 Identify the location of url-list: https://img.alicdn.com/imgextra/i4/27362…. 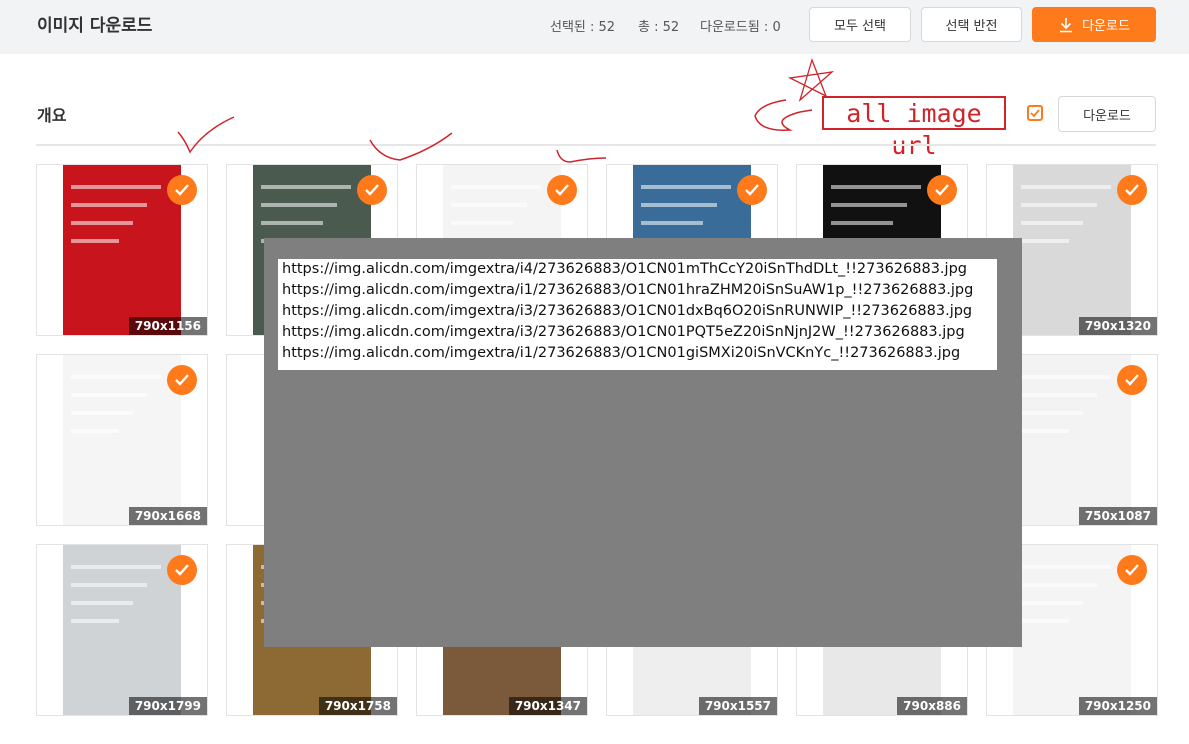
(637, 314).